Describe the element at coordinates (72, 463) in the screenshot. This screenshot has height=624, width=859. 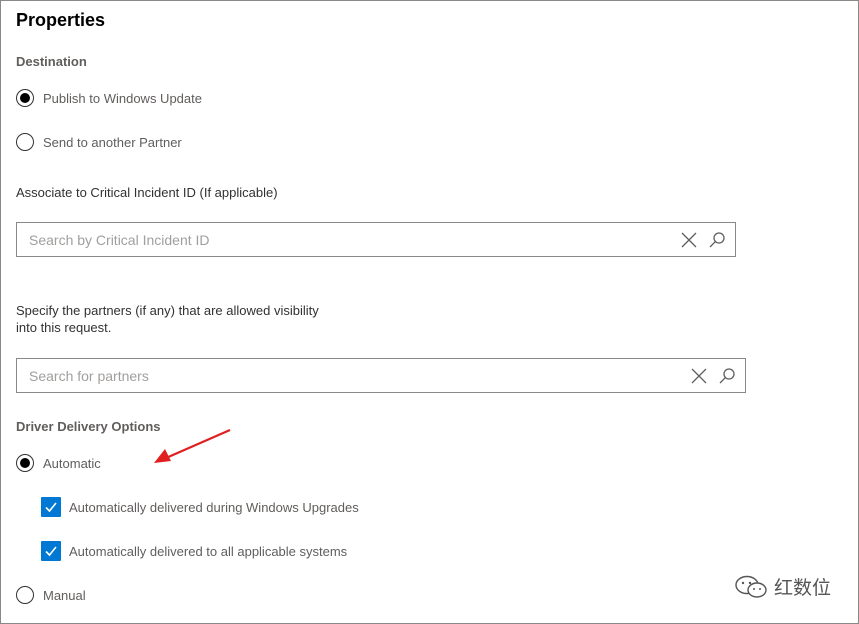
I see `radio-label: Automatic` at that location.